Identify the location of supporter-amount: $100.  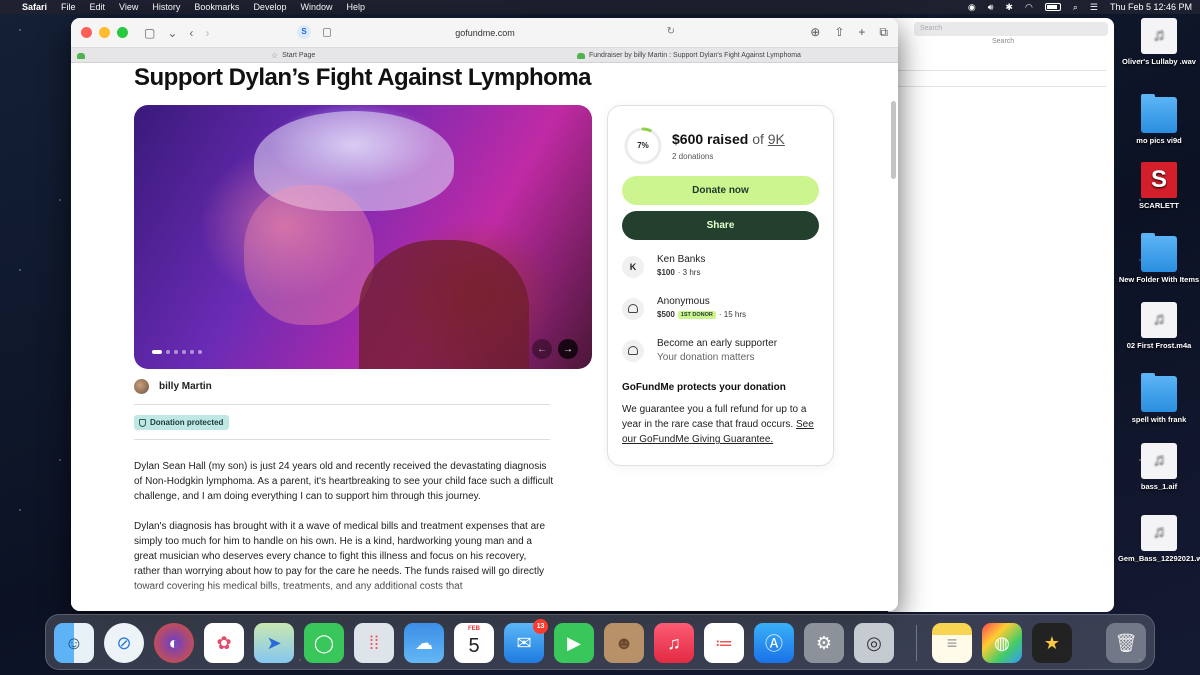
(666, 272).